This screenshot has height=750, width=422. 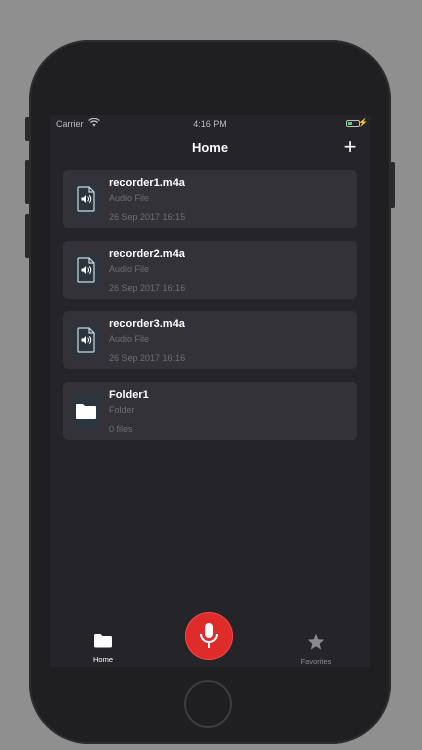 I want to click on file-item: recorder3.m4a Audio File 26 Sep 2017 16:16, so click(x=210, y=340).